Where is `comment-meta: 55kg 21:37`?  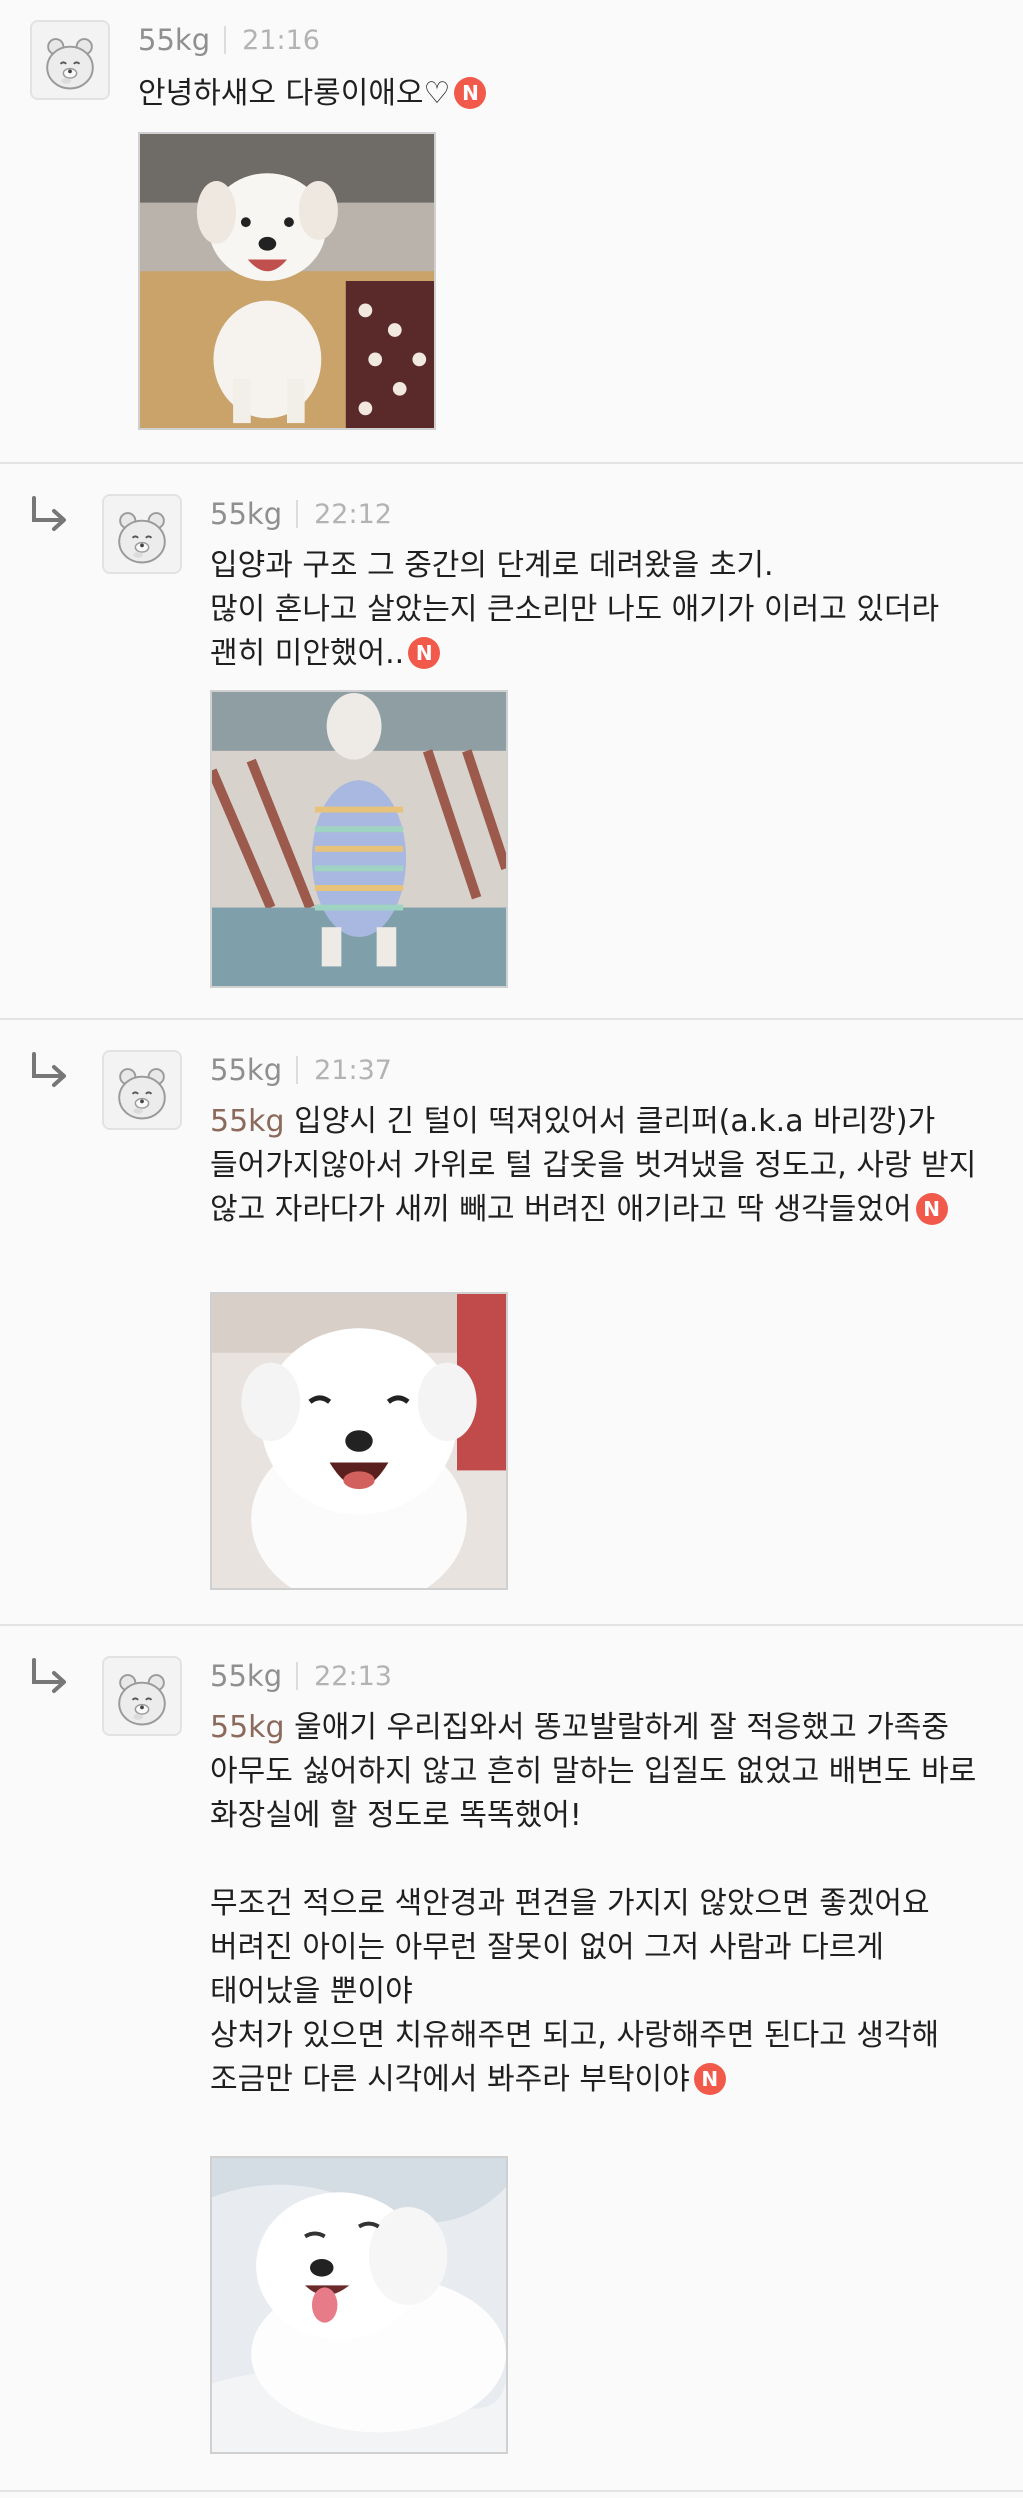
comment-meta: 55kg 21:37 is located at coordinates (301, 1070).